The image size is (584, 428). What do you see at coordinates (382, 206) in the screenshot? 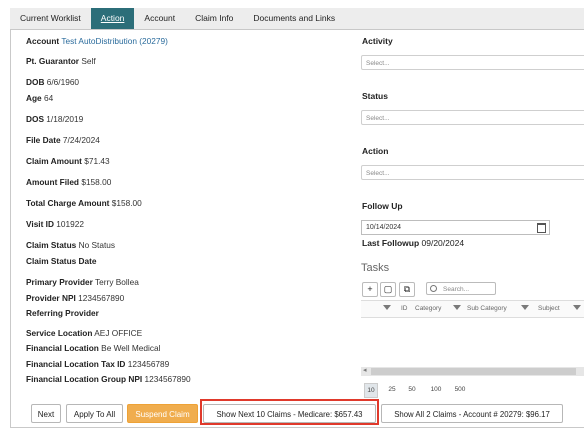
I see `follow-up-label: Follow Up` at bounding box center [382, 206].